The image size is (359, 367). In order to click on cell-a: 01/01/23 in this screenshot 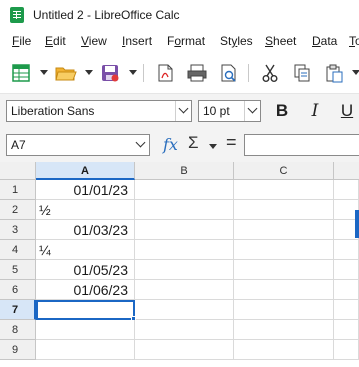, I will do `click(85, 190)`.